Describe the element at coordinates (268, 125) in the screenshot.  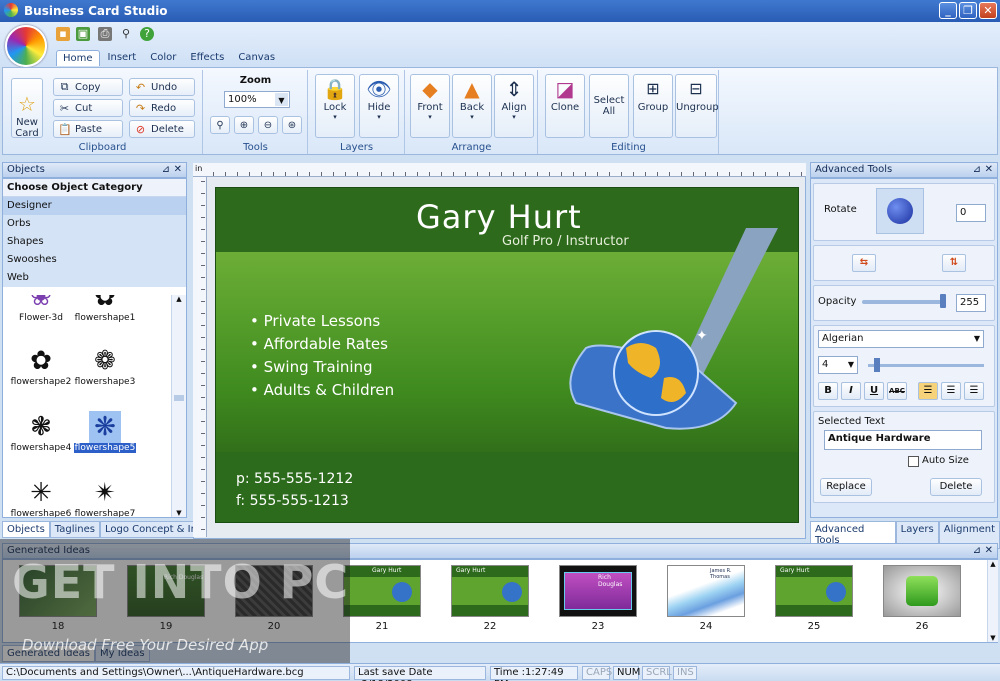
I see `zoom-out-button: ⊖` at that location.